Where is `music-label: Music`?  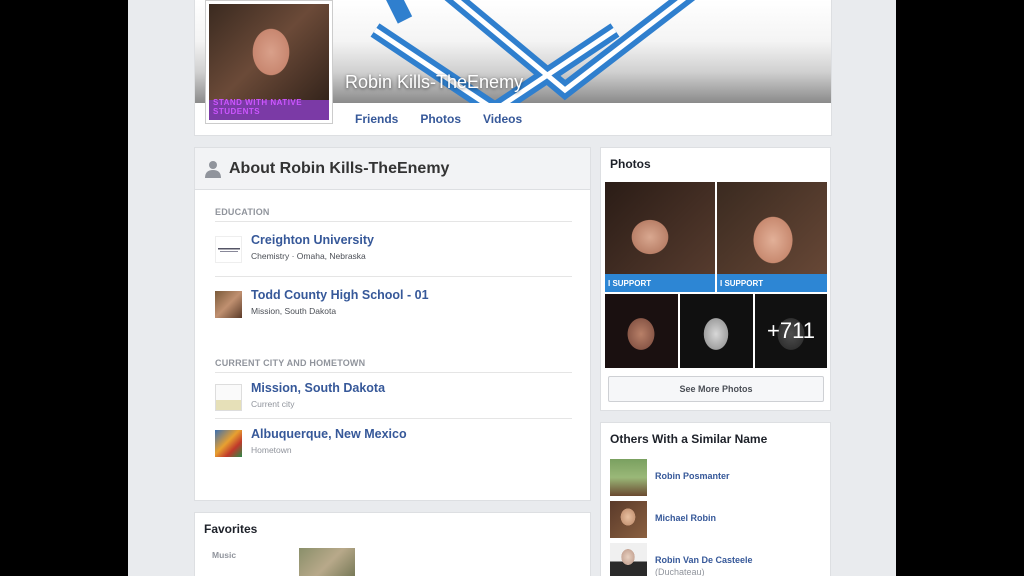
music-label: Music is located at coordinates (224, 555).